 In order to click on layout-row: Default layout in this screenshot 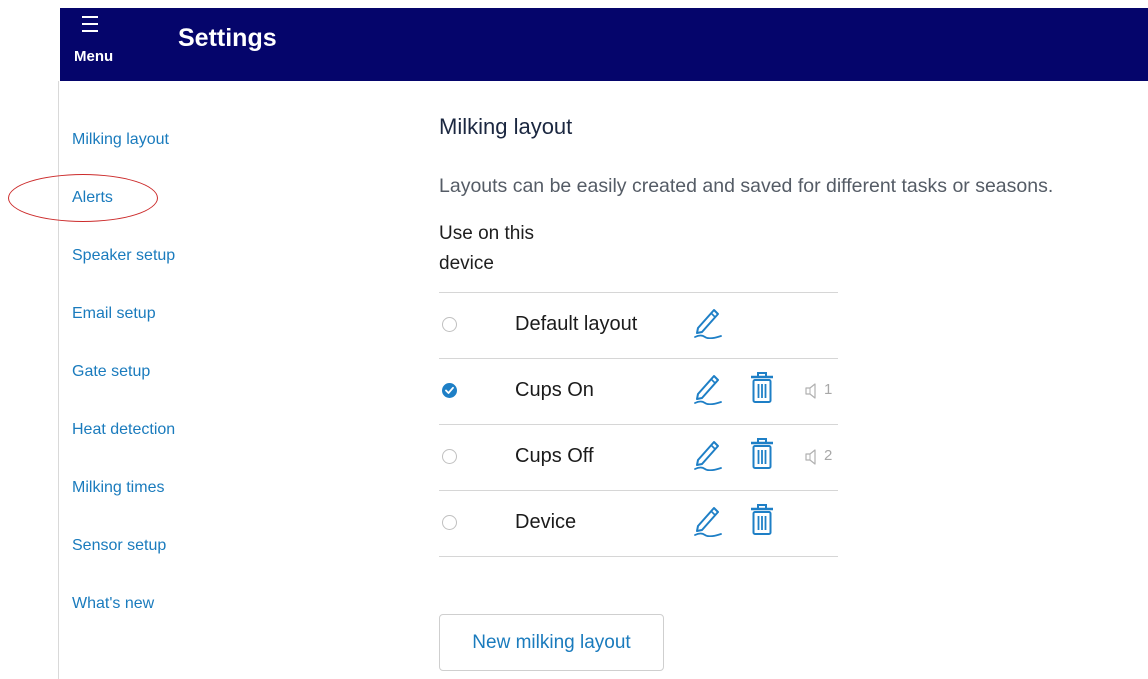, I will do `click(638, 326)`.